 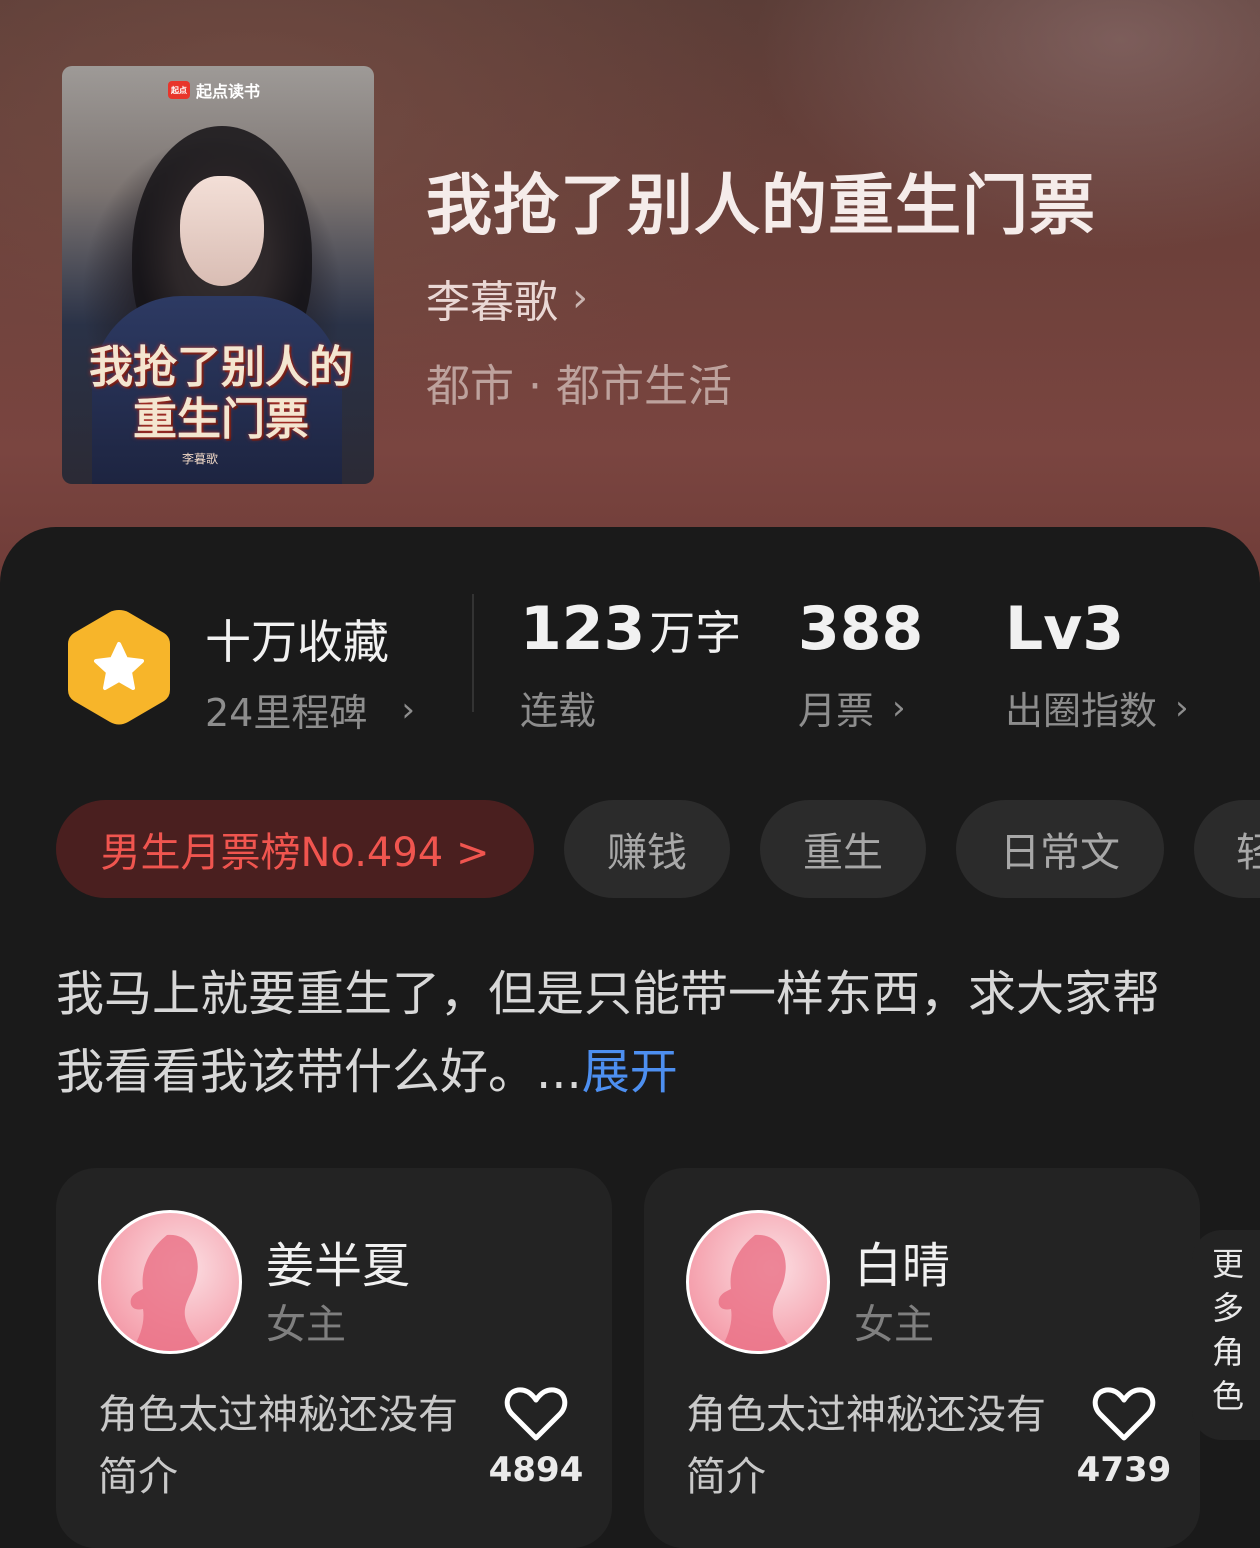 I want to click on rank-tag: 男生月票榜No.494 >, so click(x=295, y=849).